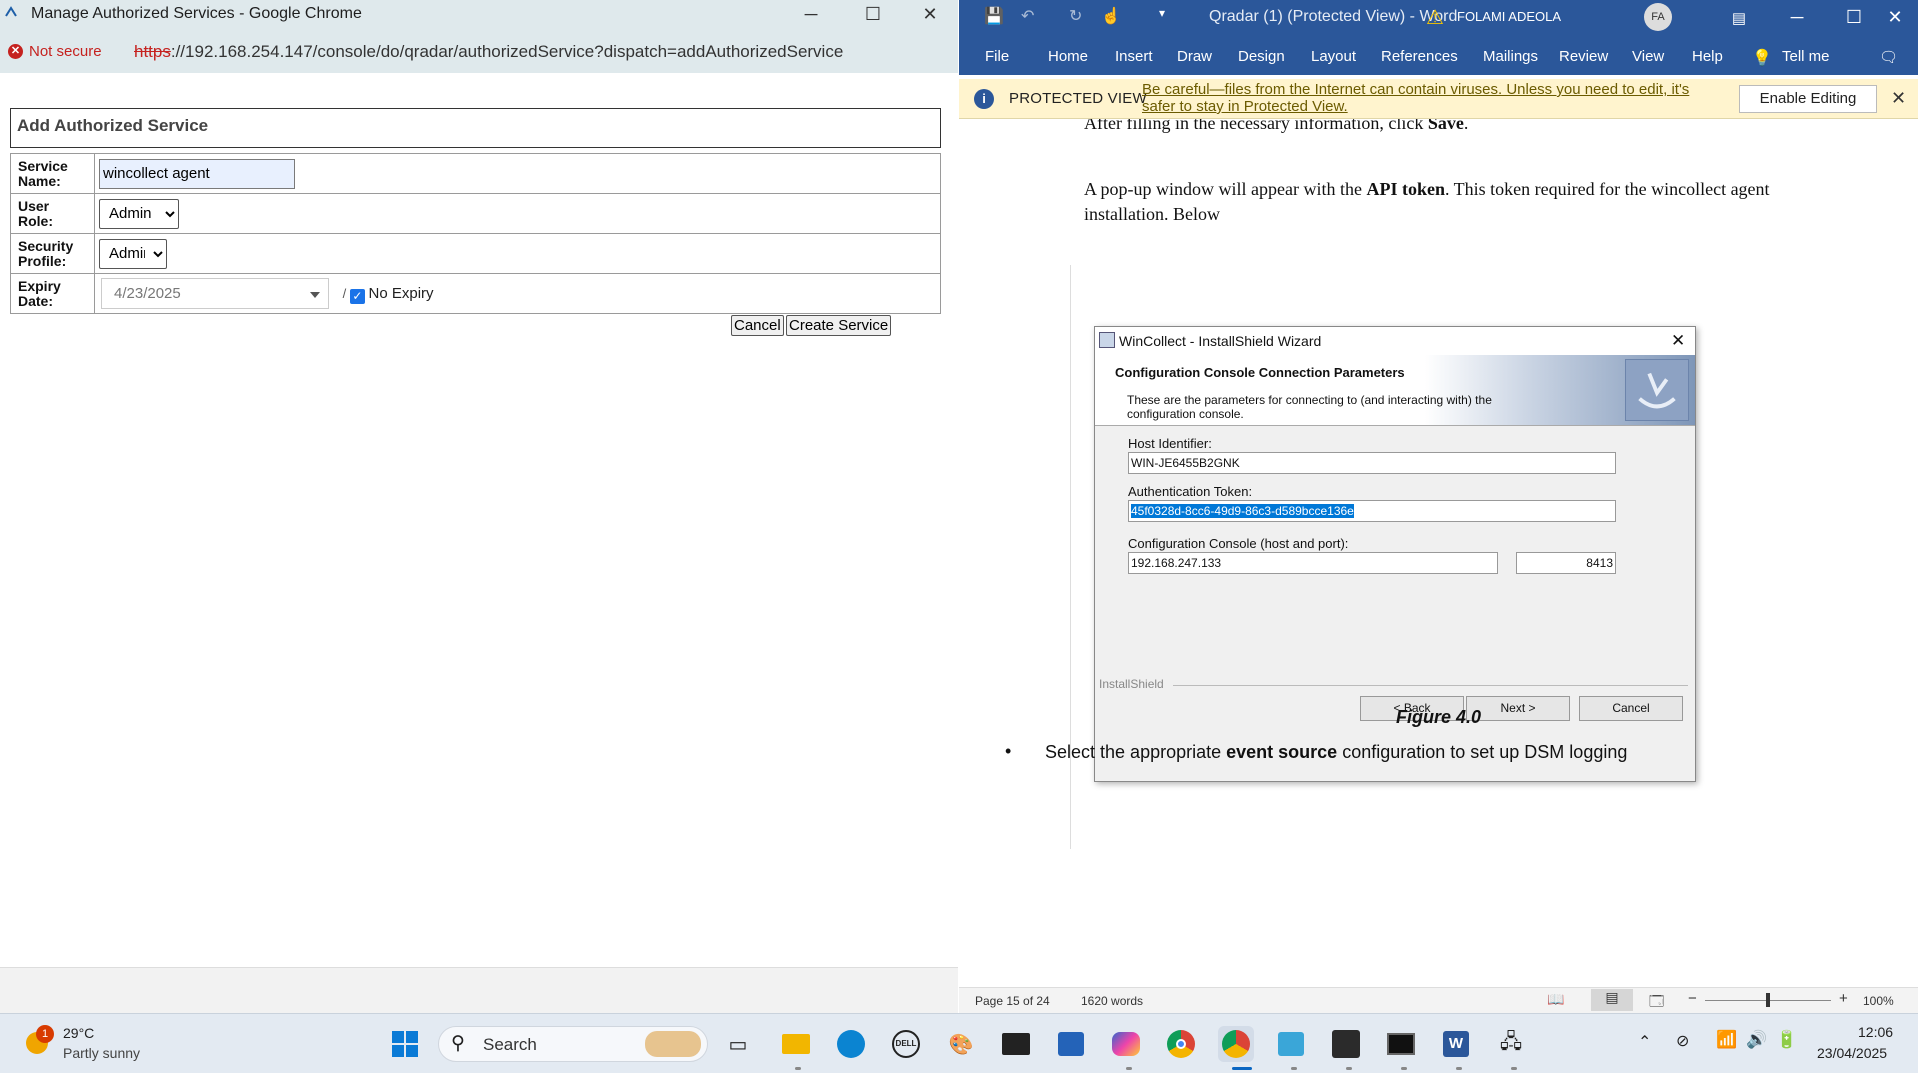 The height and width of the screenshot is (1073, 1918). Describe the element at coordinates (1075, 16) in the screenshot. I see `redo-icon: ↻` at that location.